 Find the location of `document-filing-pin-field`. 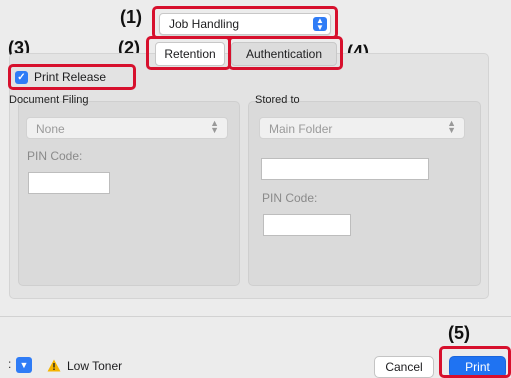

document-filing-pin-field is located at coordinates (69, 183).